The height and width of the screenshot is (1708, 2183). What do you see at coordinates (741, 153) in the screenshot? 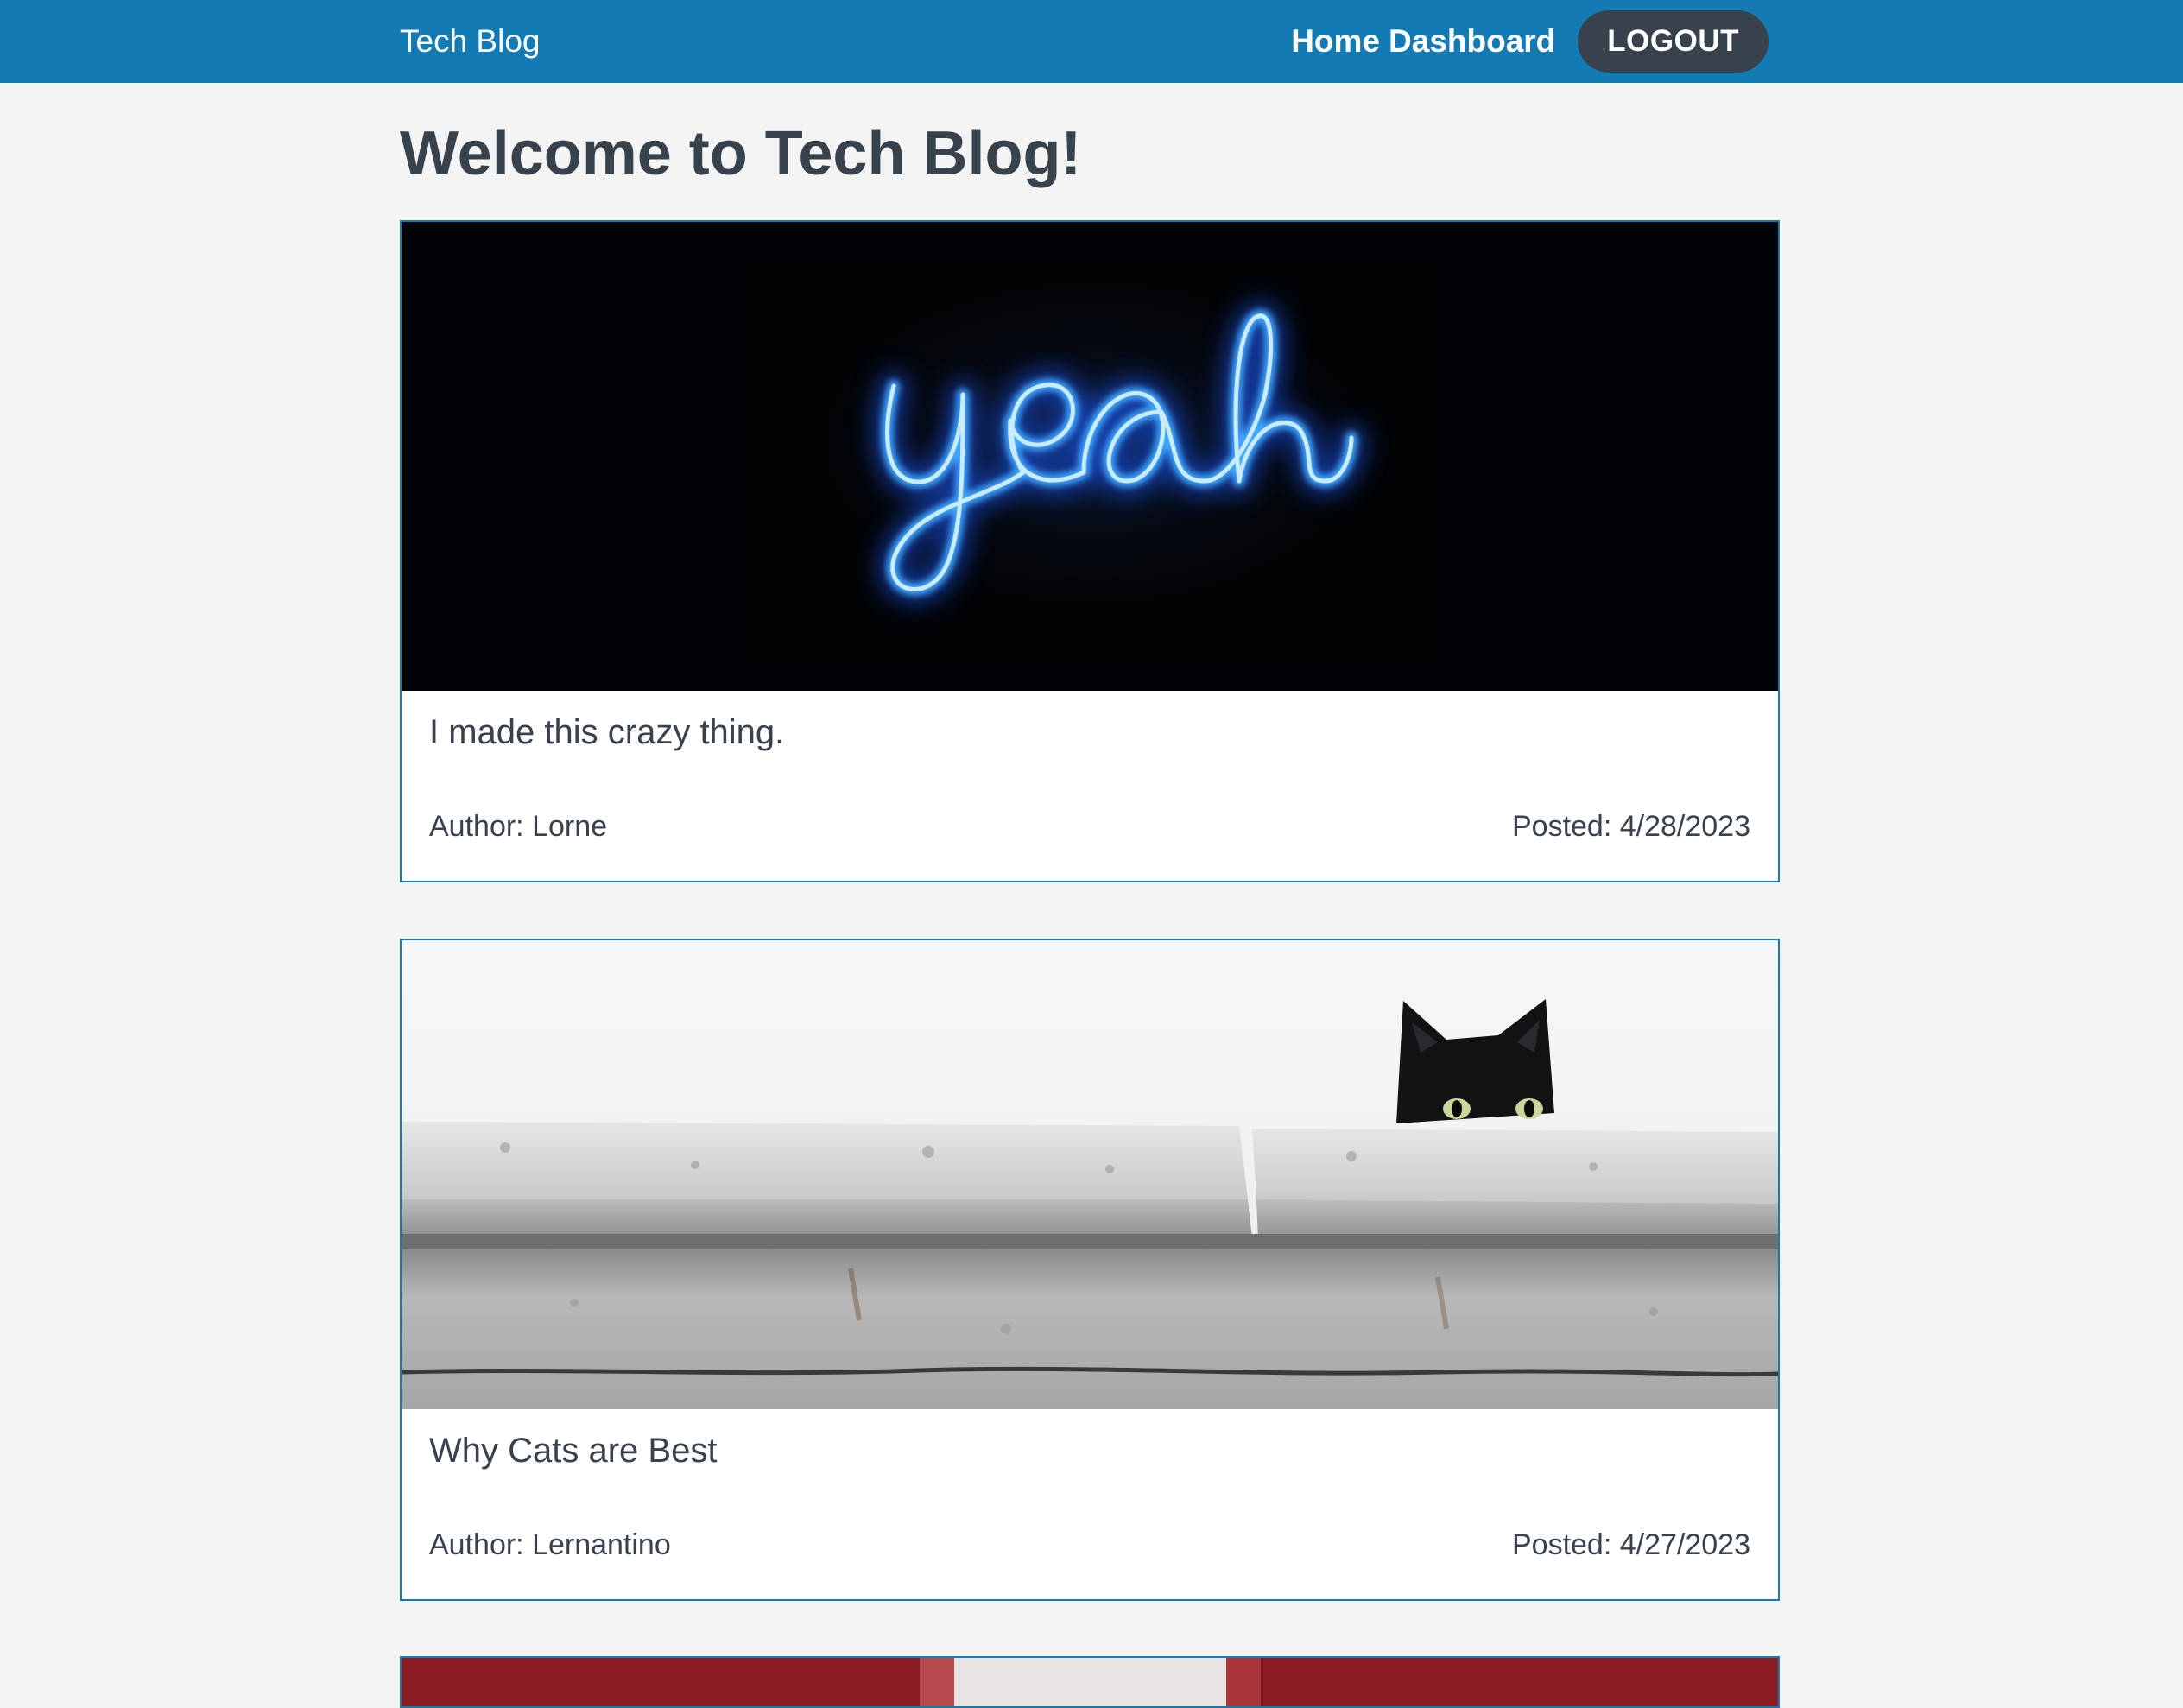
I see `page-title: Welcome to Tech Blog!` at bounding box center [741, 153].